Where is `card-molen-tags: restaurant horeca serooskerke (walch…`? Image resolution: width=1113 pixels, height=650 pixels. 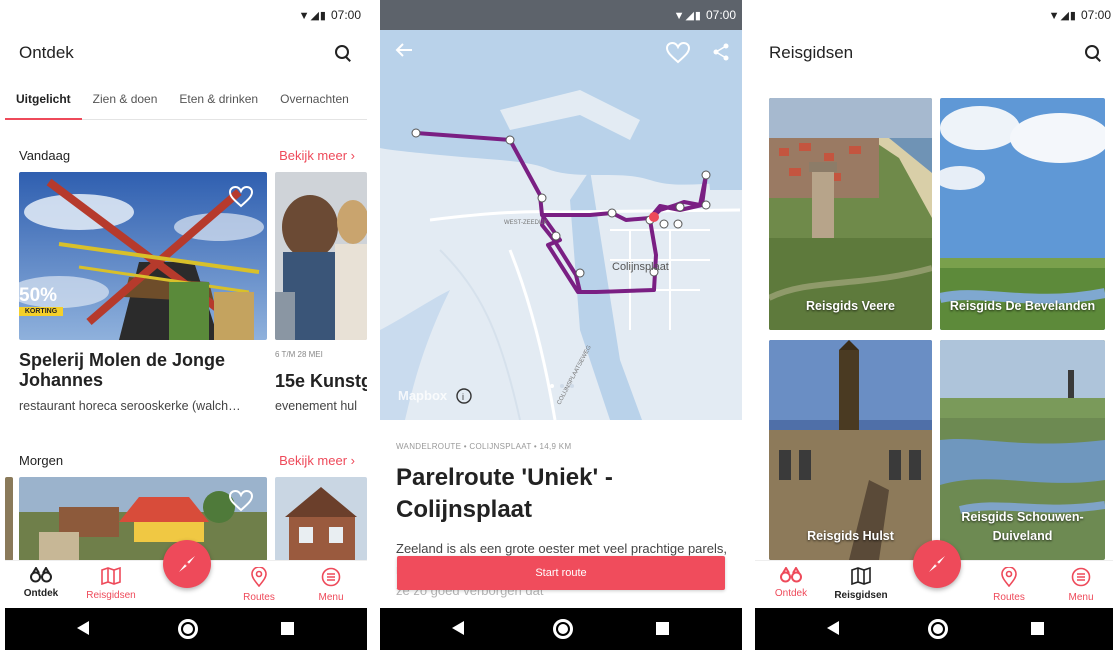
card-molen-tags: restaurant horeca serooskerke (walch… is located at coordinates (130, 406).